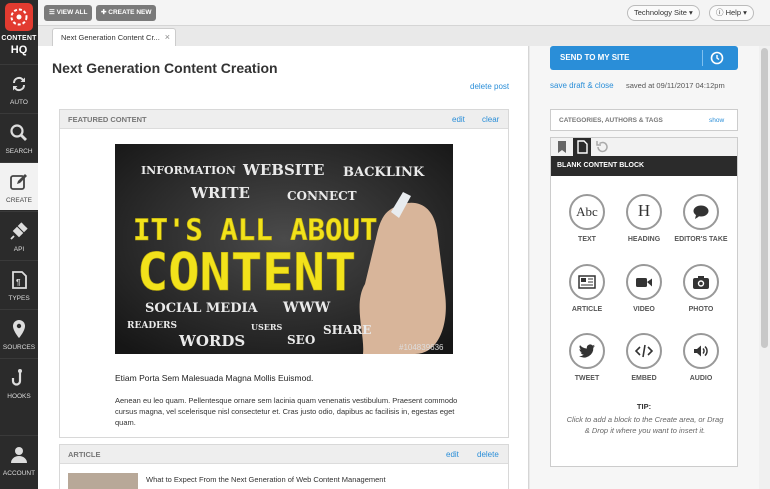 Image resolution: width=770 pixels, height=489 pixels. Describe the element at coordinates (716, 120) in the screenshot. I see `show-link: show` at that location.